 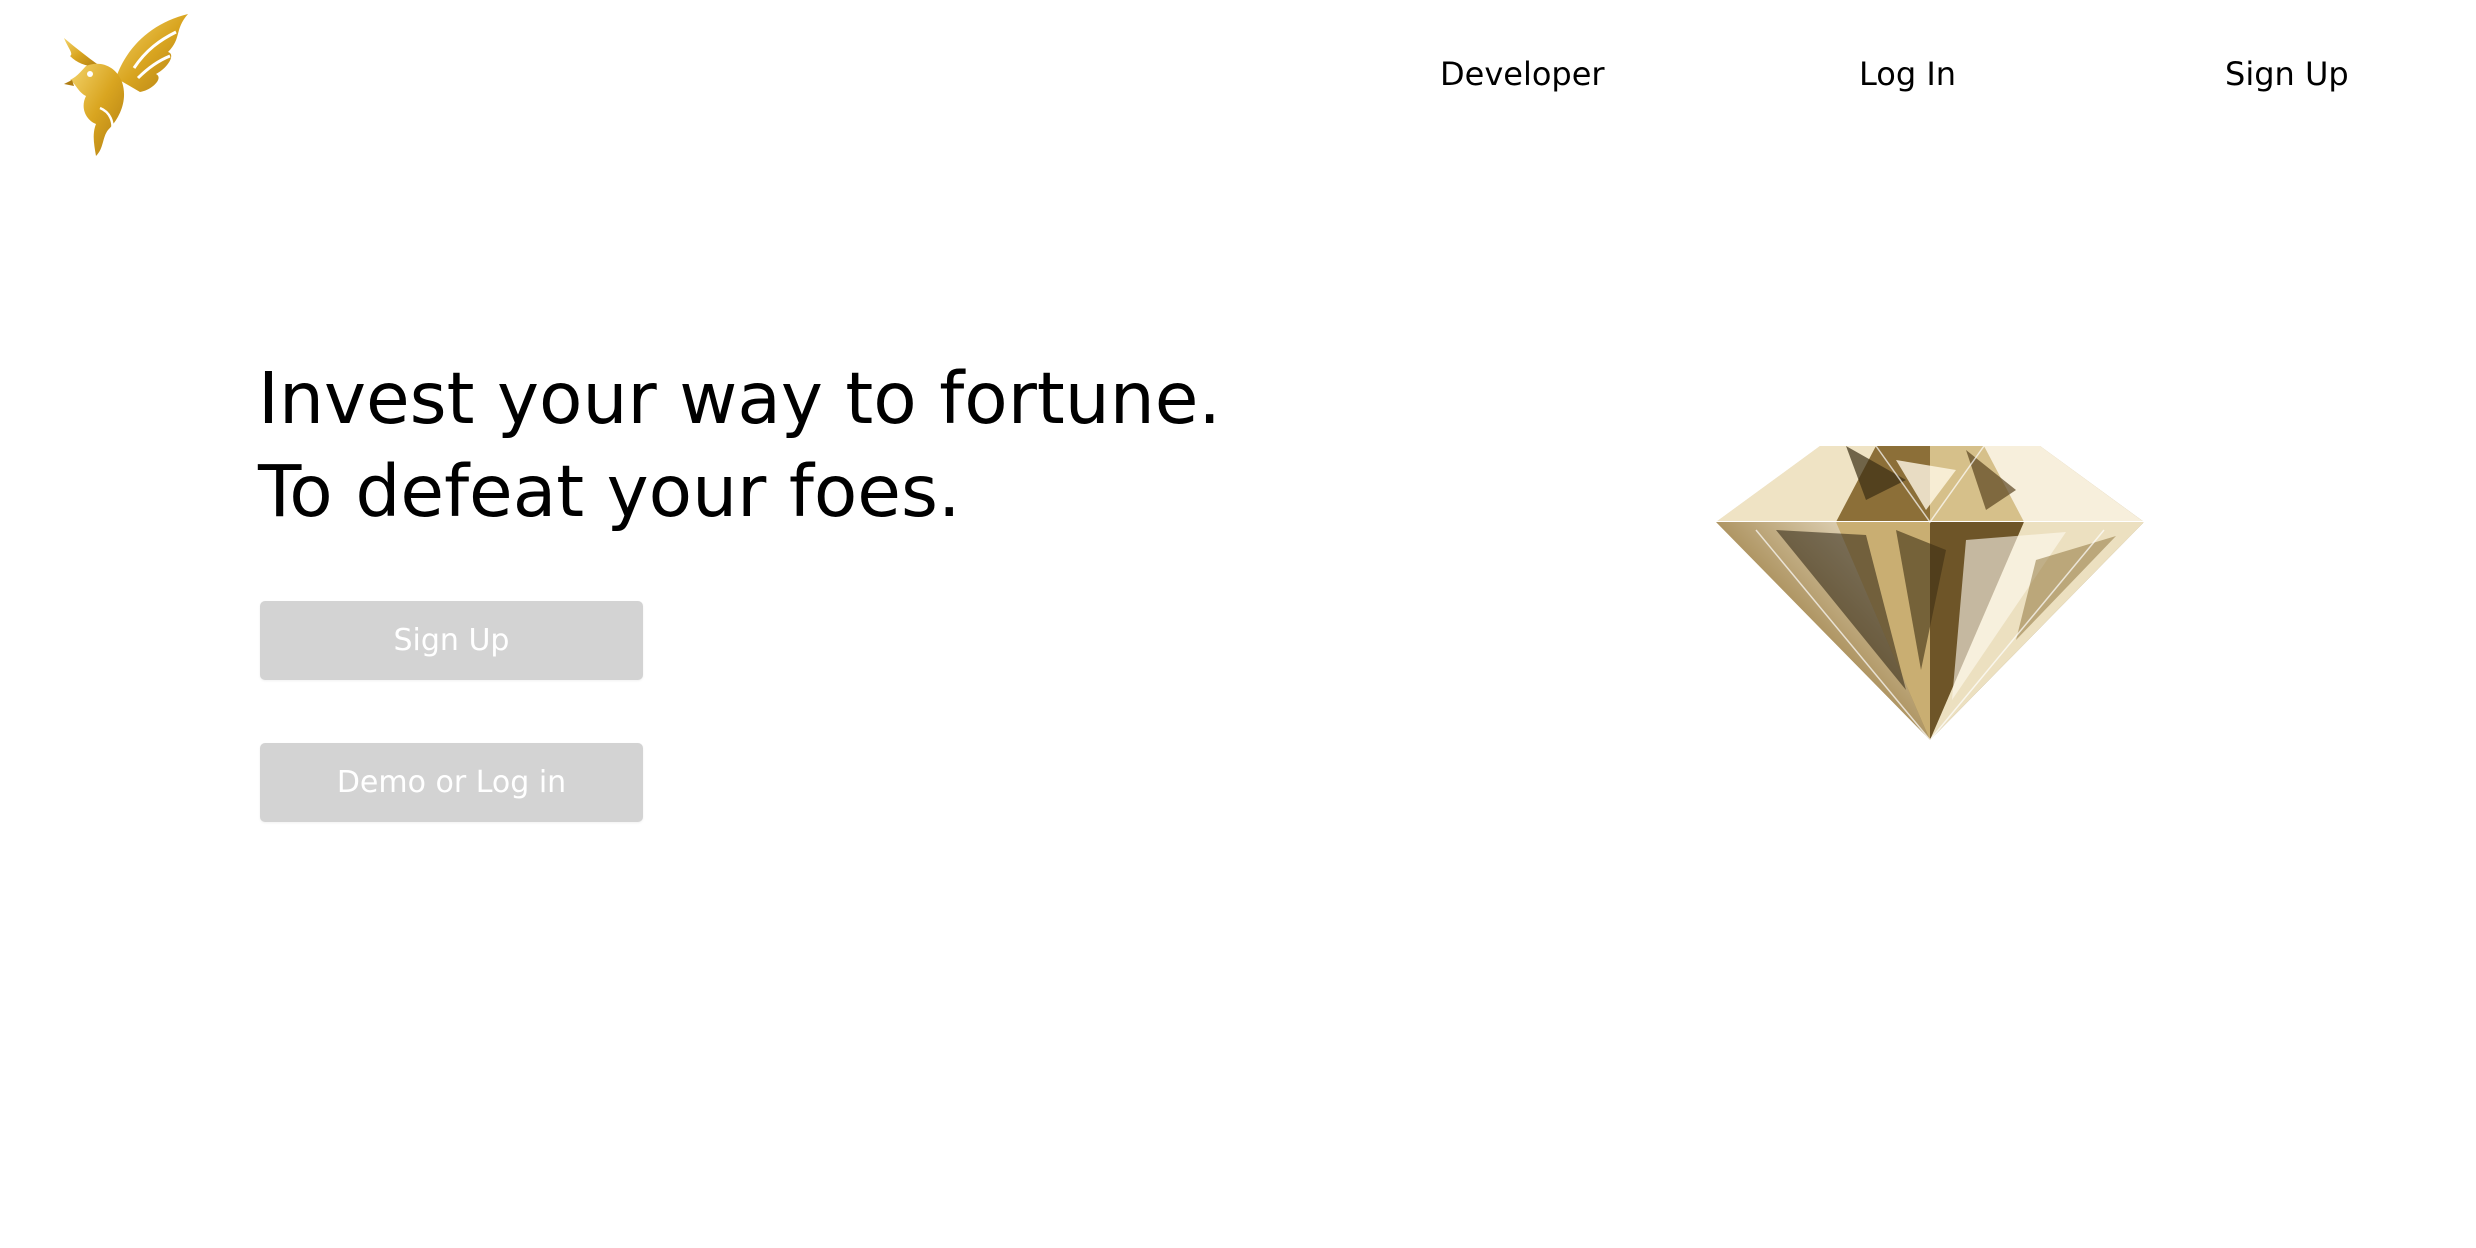 I want to click on nav-login-link: Log In, so click(x=1907, y=74).